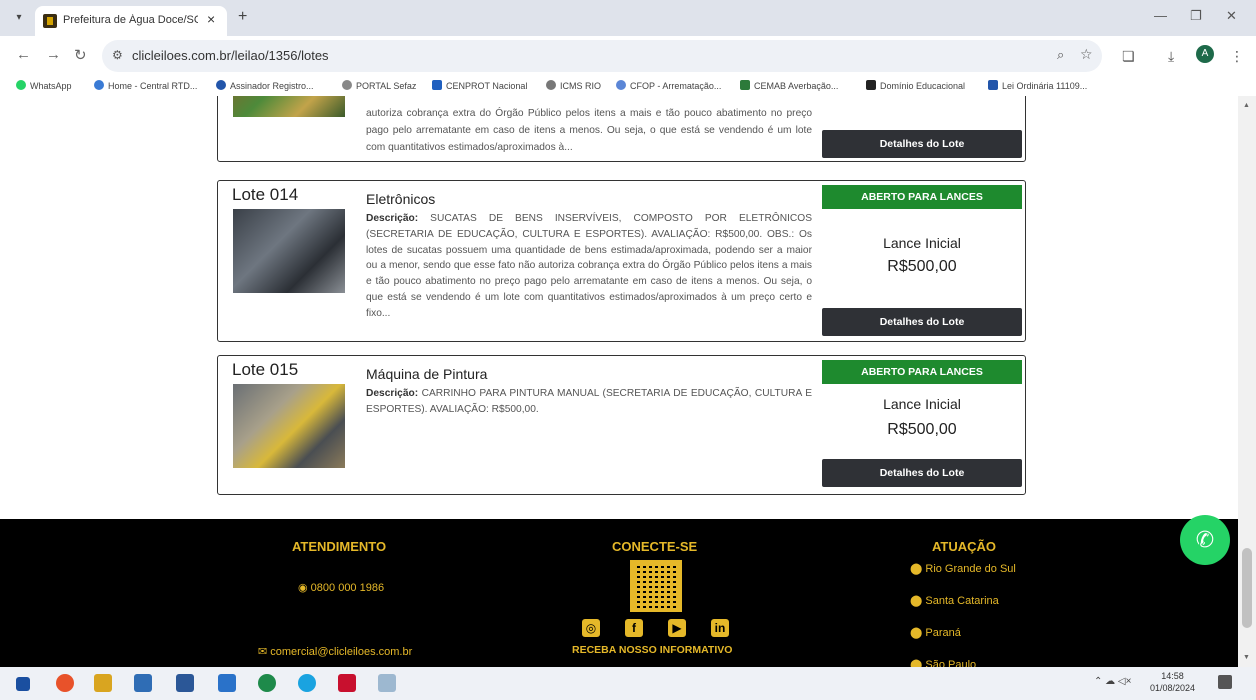  I want to click on clock-time: 14:58, so click(1172, 676).